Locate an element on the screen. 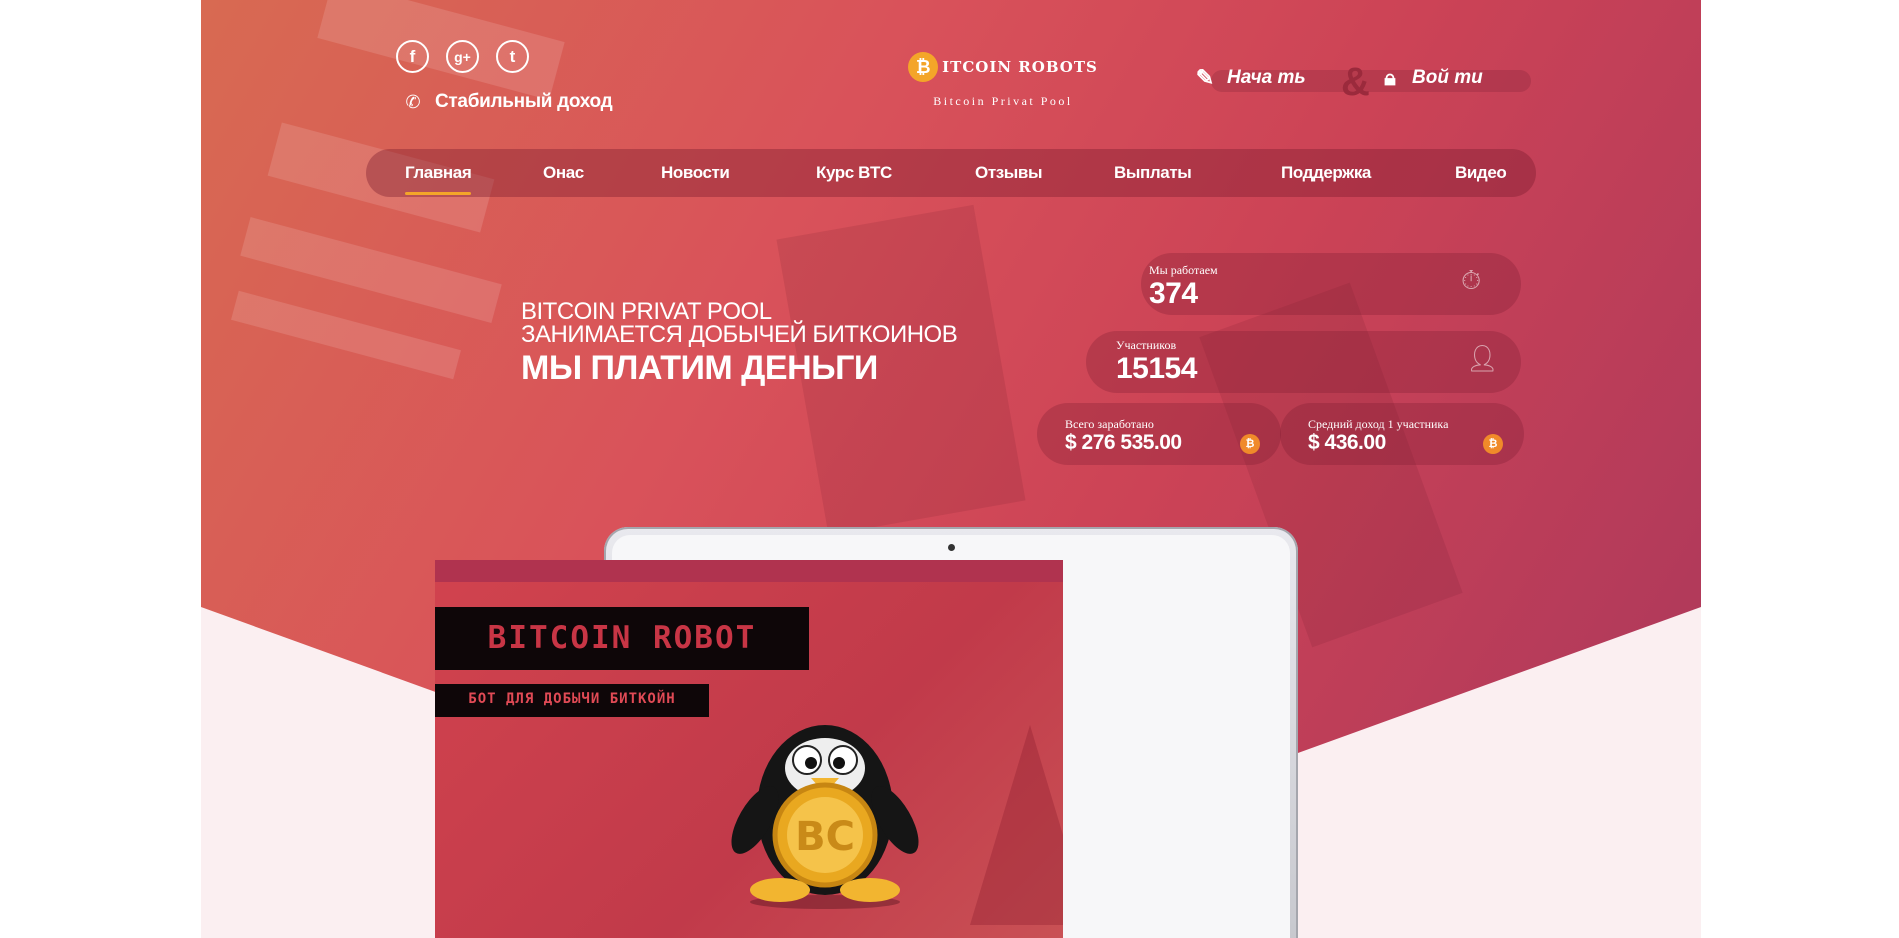 This screenshot has height=938, width=1899. penguin-foot-right is located at coordinates (870, 890).